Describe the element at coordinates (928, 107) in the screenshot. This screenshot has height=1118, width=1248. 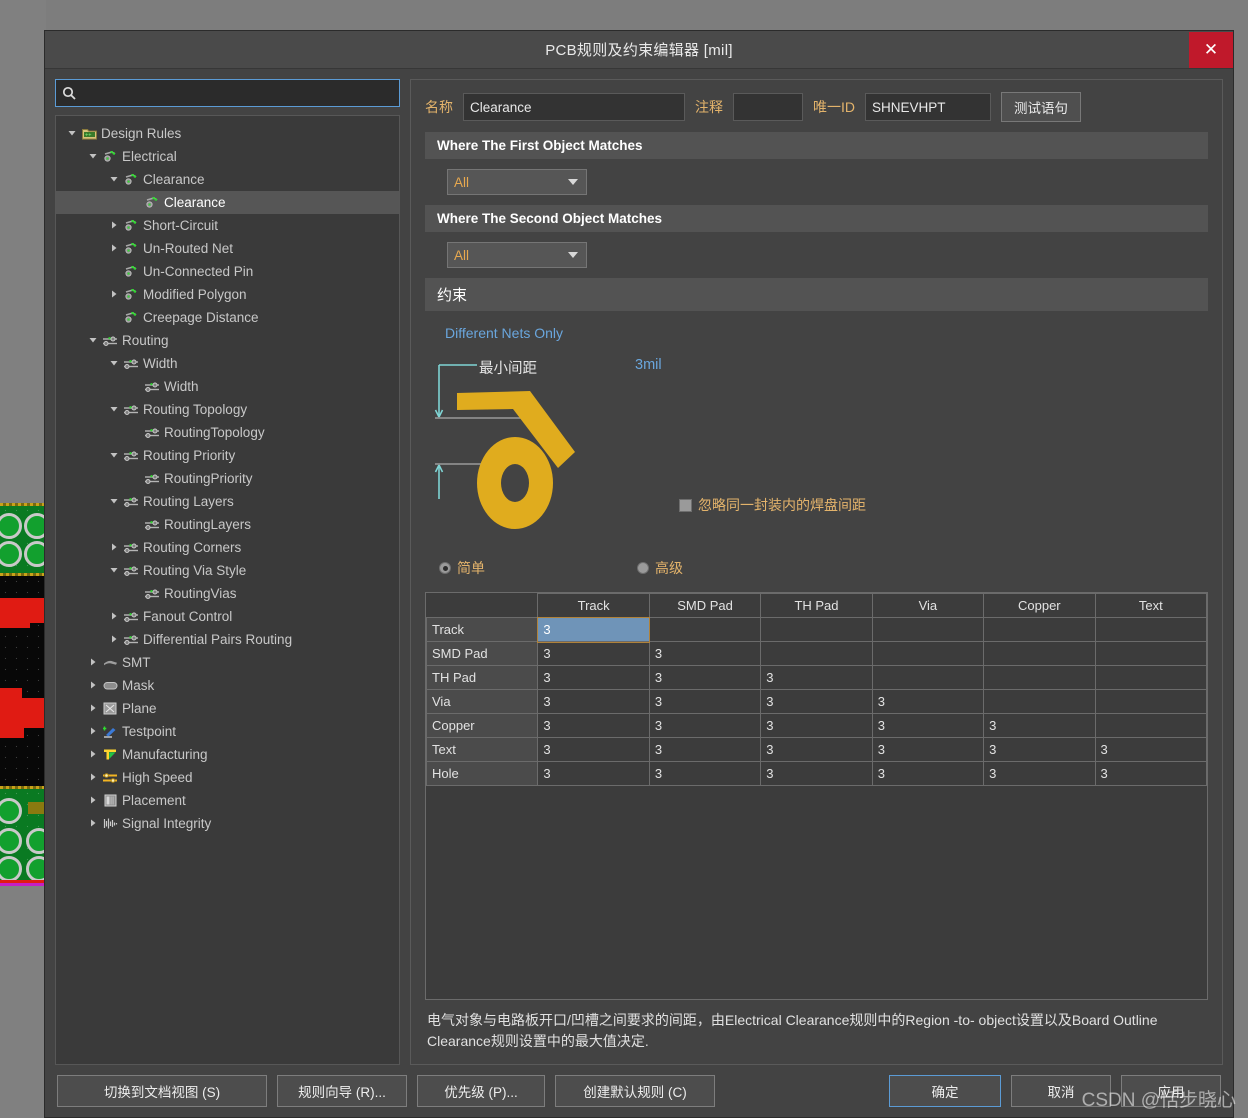
I see `unique-id-input` at that location.